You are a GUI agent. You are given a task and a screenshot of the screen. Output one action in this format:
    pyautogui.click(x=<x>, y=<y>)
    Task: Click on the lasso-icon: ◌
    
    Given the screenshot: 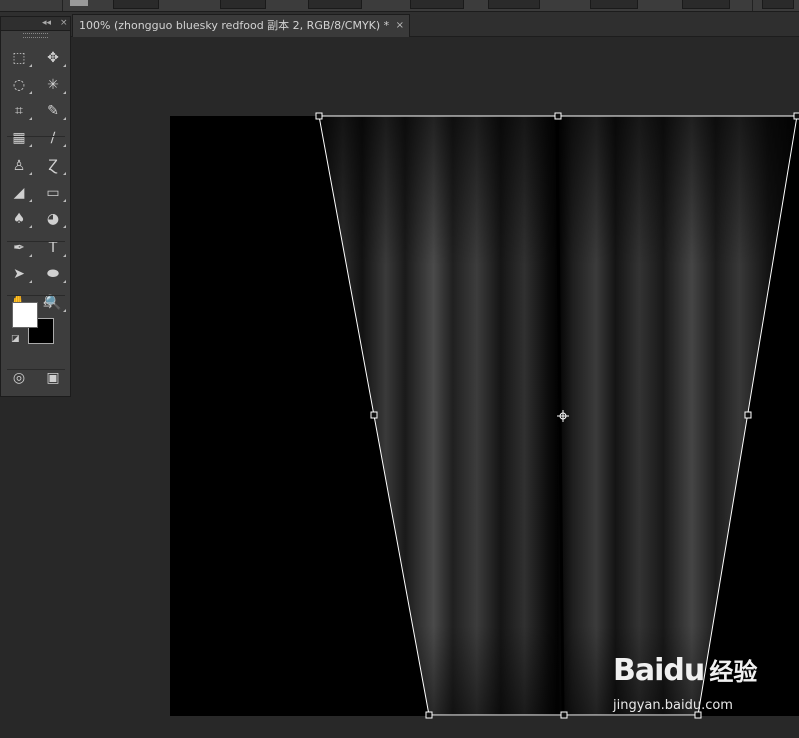 What is the action you would take?
    pyautogui.click(x=19, y=85)
    